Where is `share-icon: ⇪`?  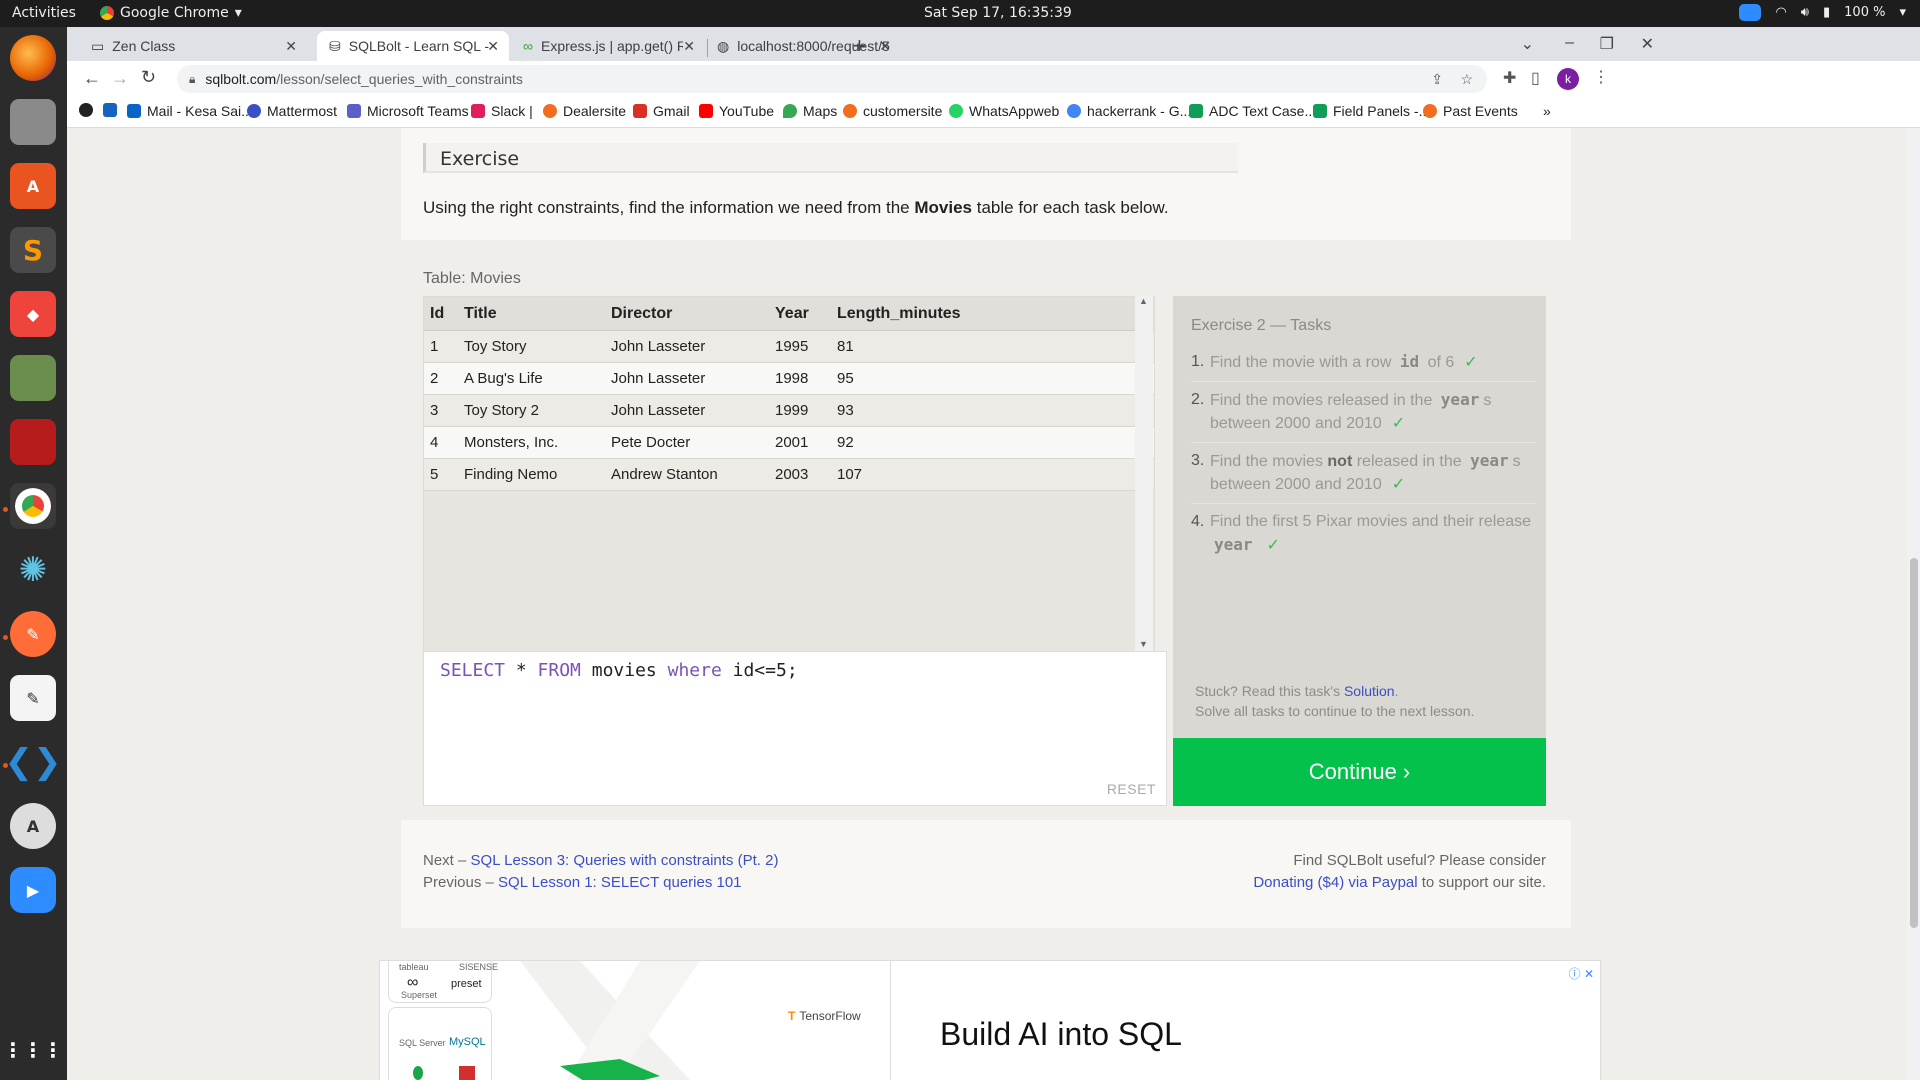
share-icon: ⇪ is located at coordinates (1437, 79).